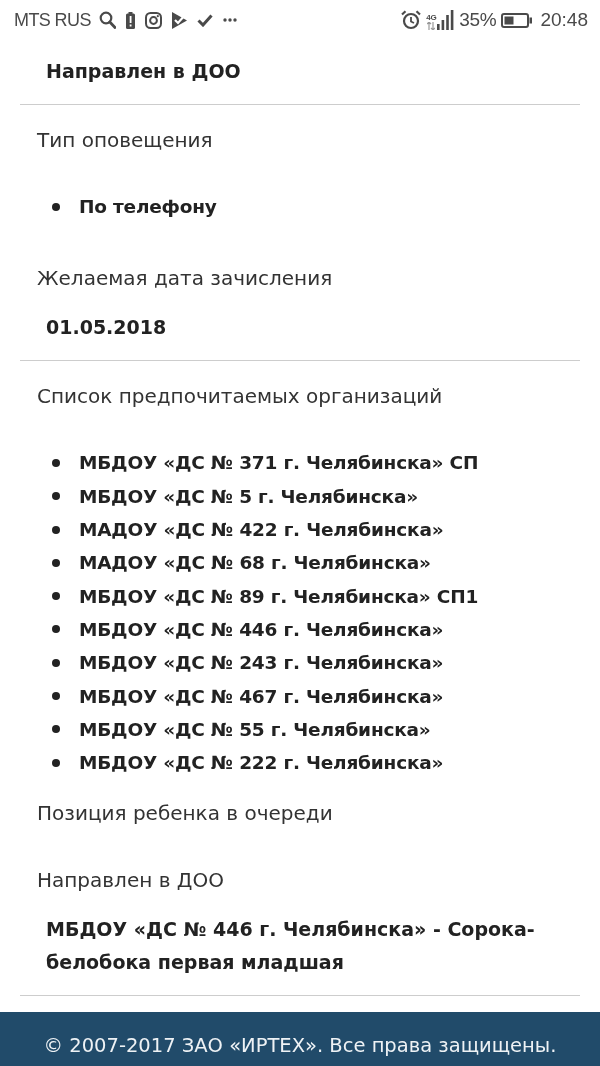  I want to click on alarm-clock-icon, so click(411, 20).